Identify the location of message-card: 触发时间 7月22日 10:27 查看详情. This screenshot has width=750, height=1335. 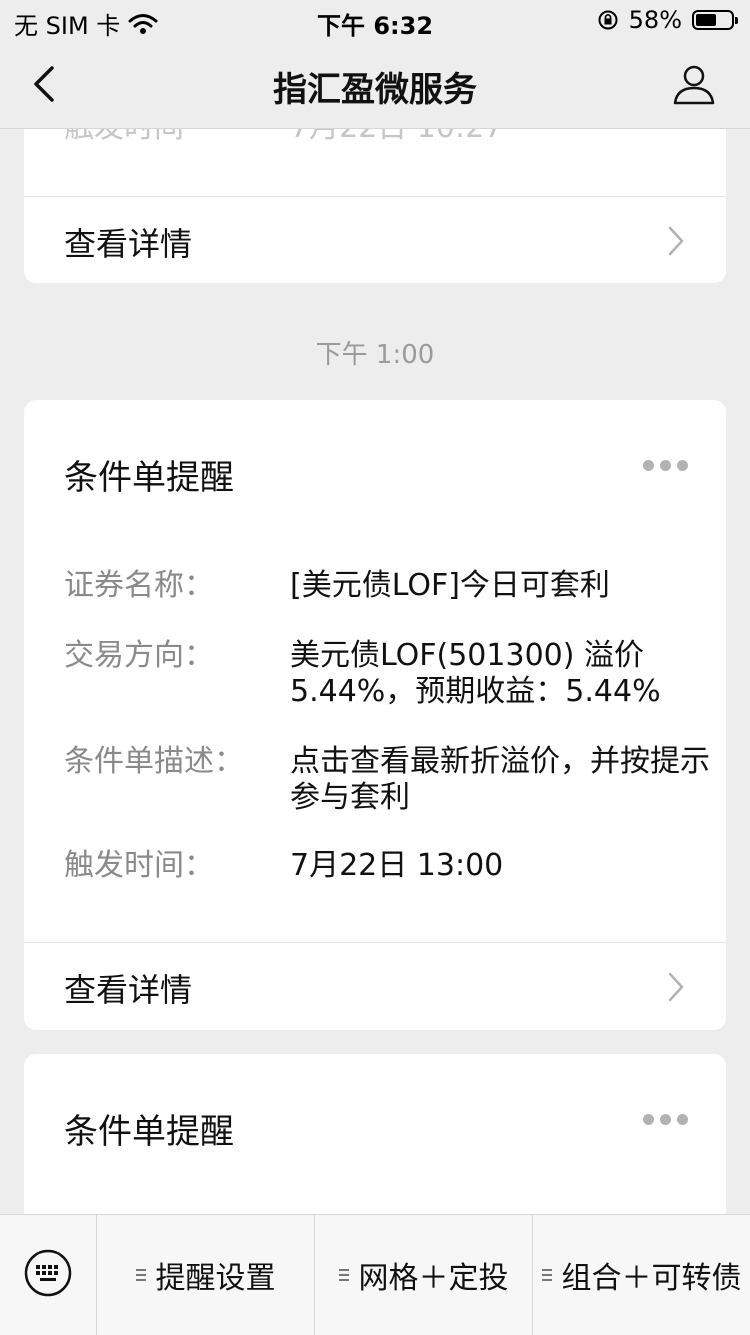
(375, 205).